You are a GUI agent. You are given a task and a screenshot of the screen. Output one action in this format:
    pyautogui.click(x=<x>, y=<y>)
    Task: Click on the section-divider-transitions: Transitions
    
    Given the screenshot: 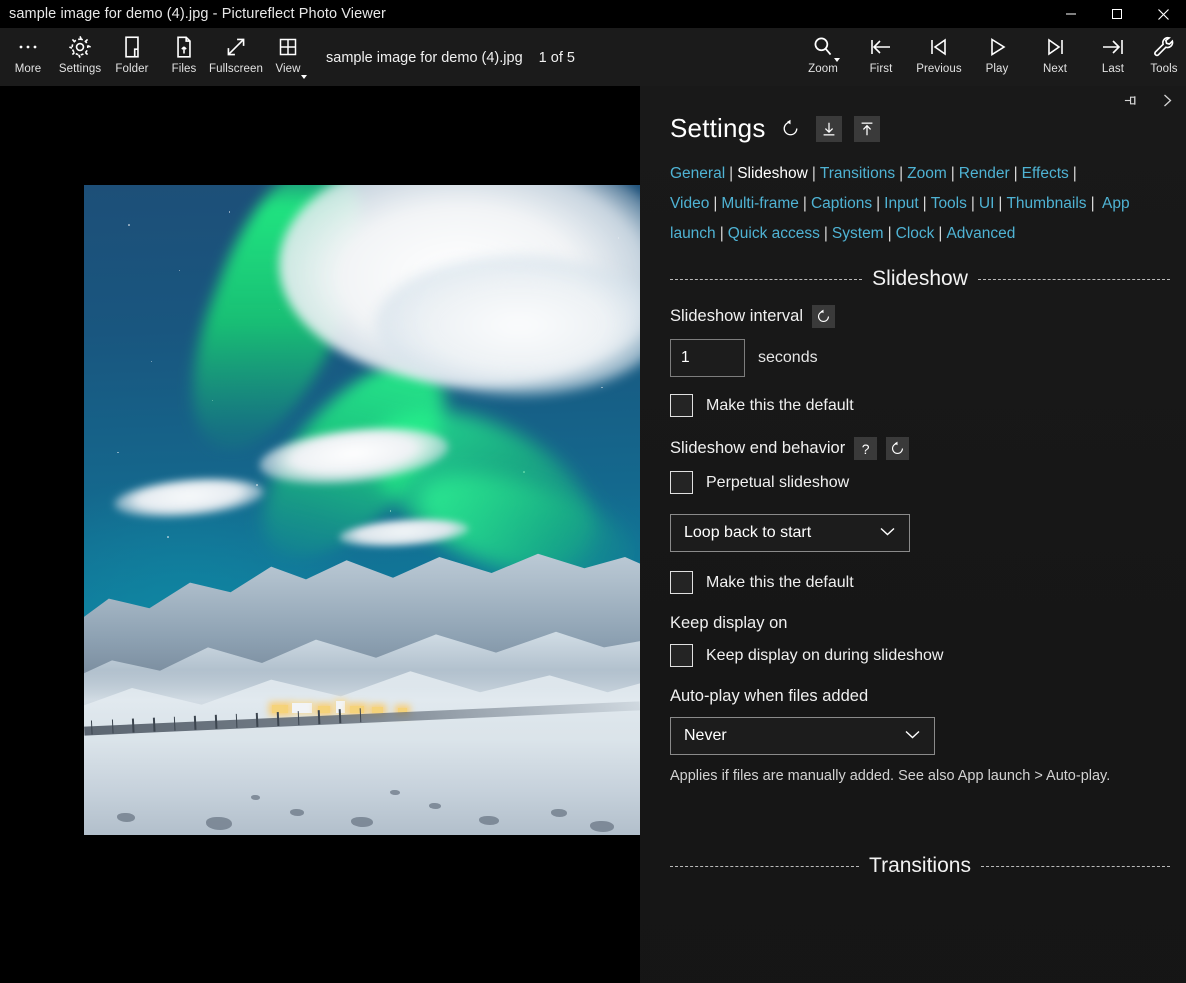 What is the action you would take?
    pyautogui.click(x=920, y=866)
    